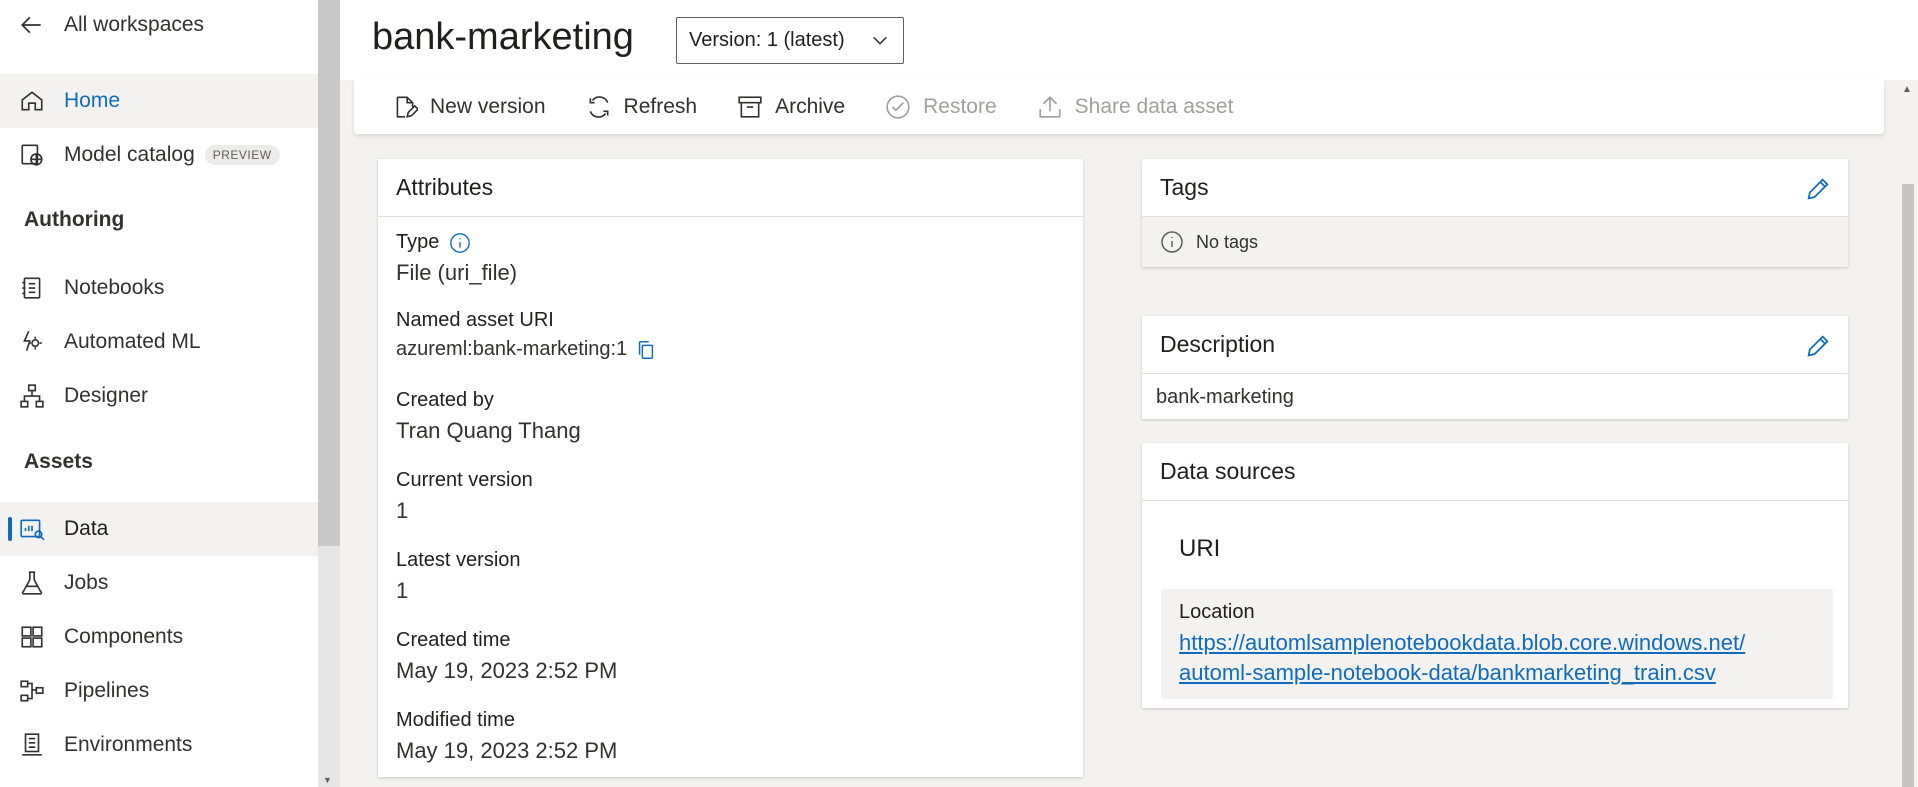 The image size is (1918, 787). I want to click on tags-card: Tags No tags, so click(1495, 213).